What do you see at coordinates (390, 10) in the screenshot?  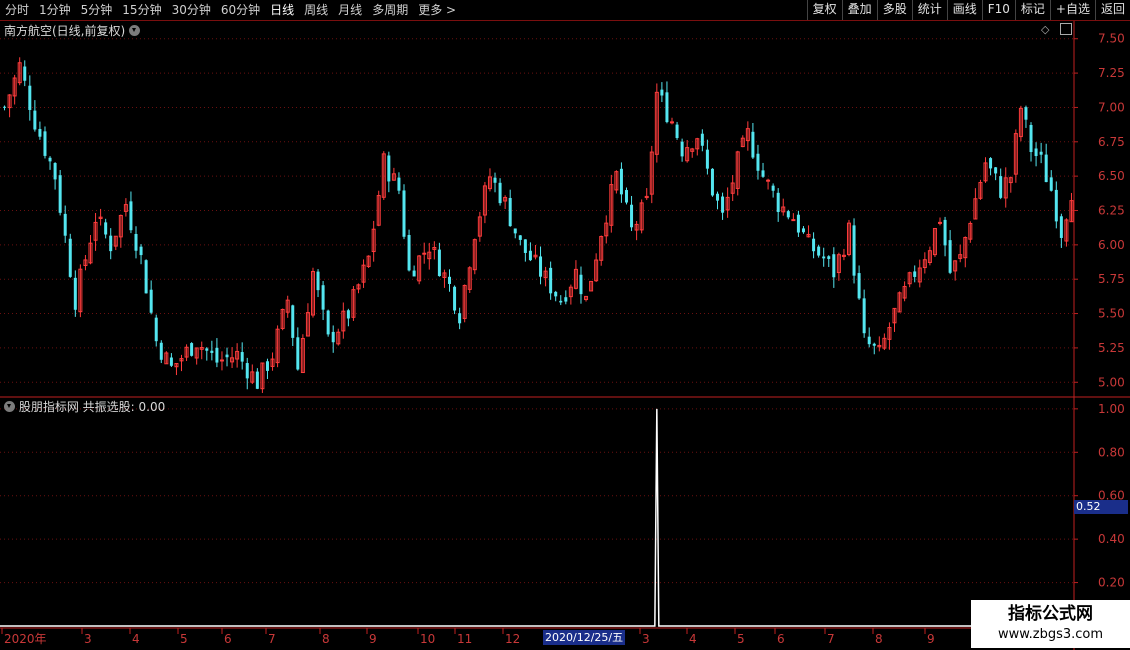 I see `period-tab: 多周期` at bounding box center [390, 10].